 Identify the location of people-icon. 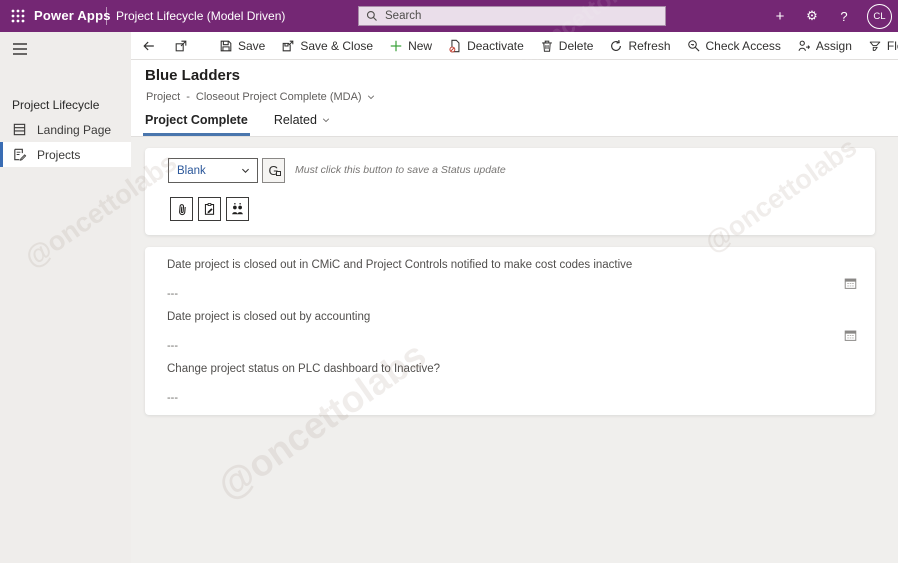
(237, 208).